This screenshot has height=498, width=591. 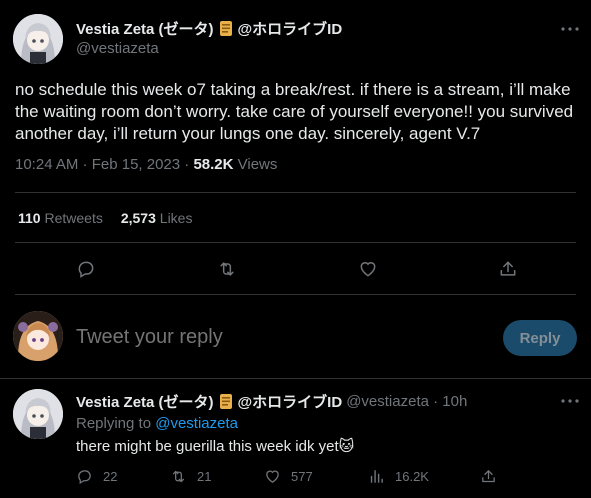 I want to click on views-count: 58.2K, so click(x=213, y=164).